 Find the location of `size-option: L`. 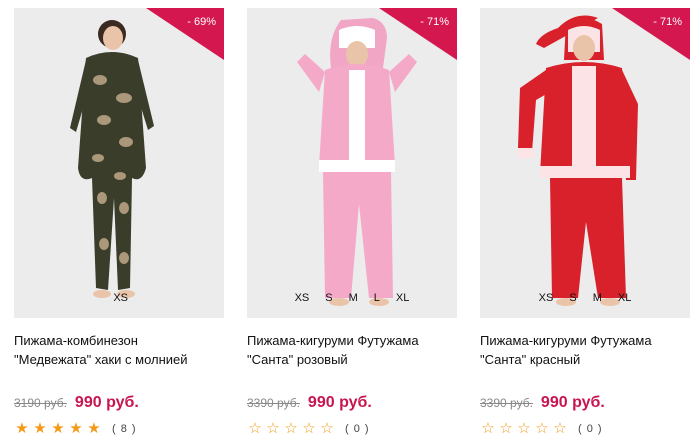

size-option: L is located at coordinates (377, 298).